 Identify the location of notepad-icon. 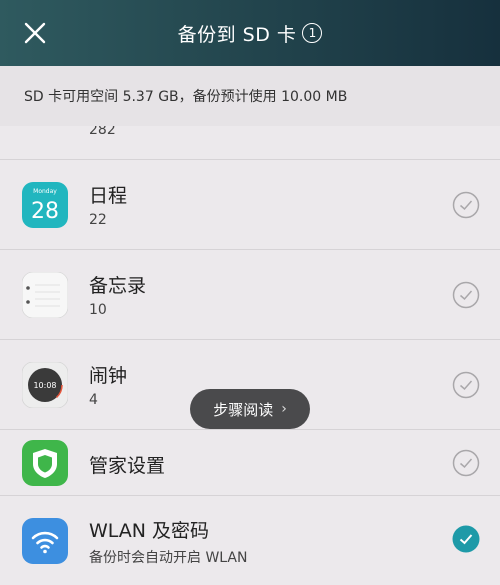
(45, 295).